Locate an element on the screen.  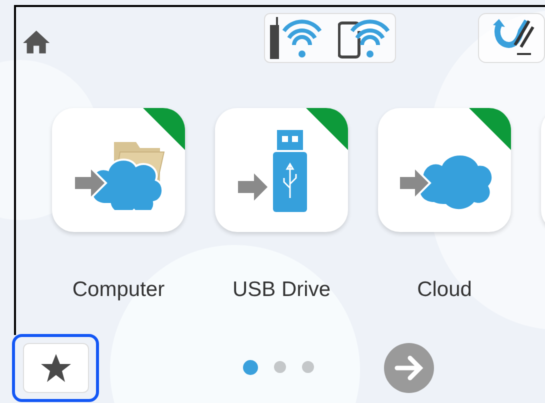
maintenance-button is located at coordinates (511, 38).